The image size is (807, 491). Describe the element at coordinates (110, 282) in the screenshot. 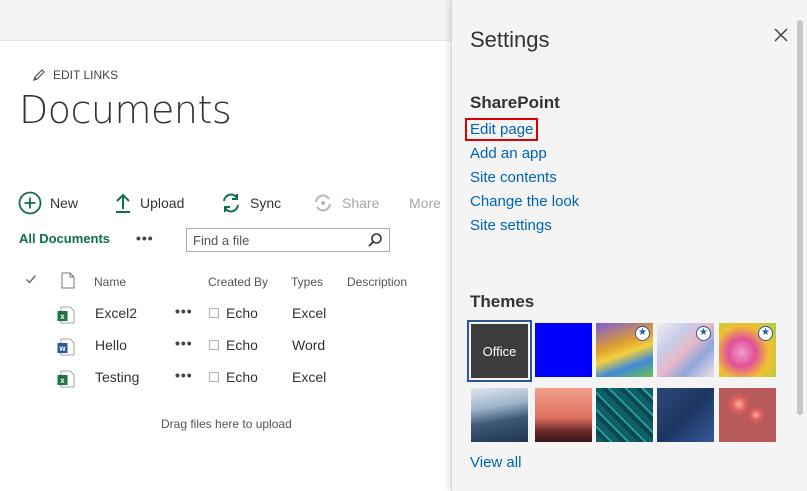

I see `column-name: Name` at that location.